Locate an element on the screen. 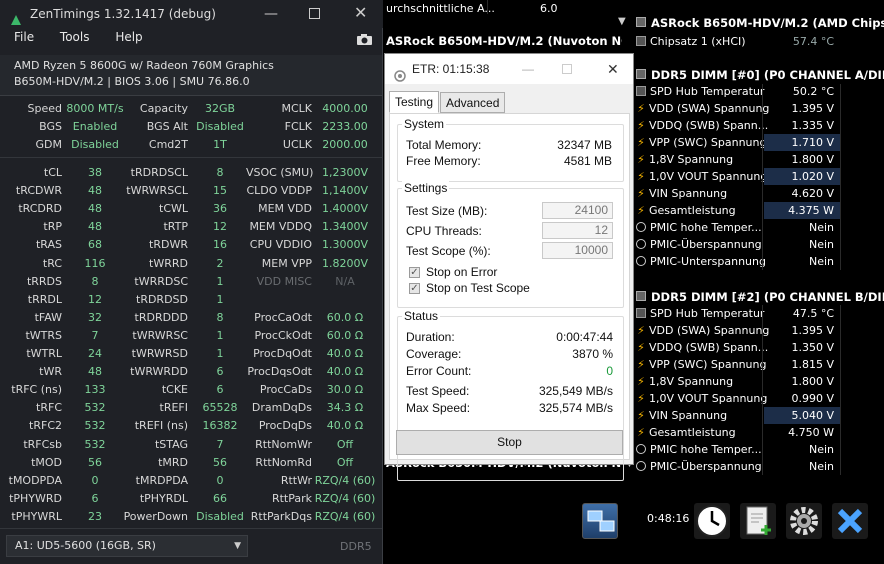  tab-testing: Testing is located at coordinates (414, 102).